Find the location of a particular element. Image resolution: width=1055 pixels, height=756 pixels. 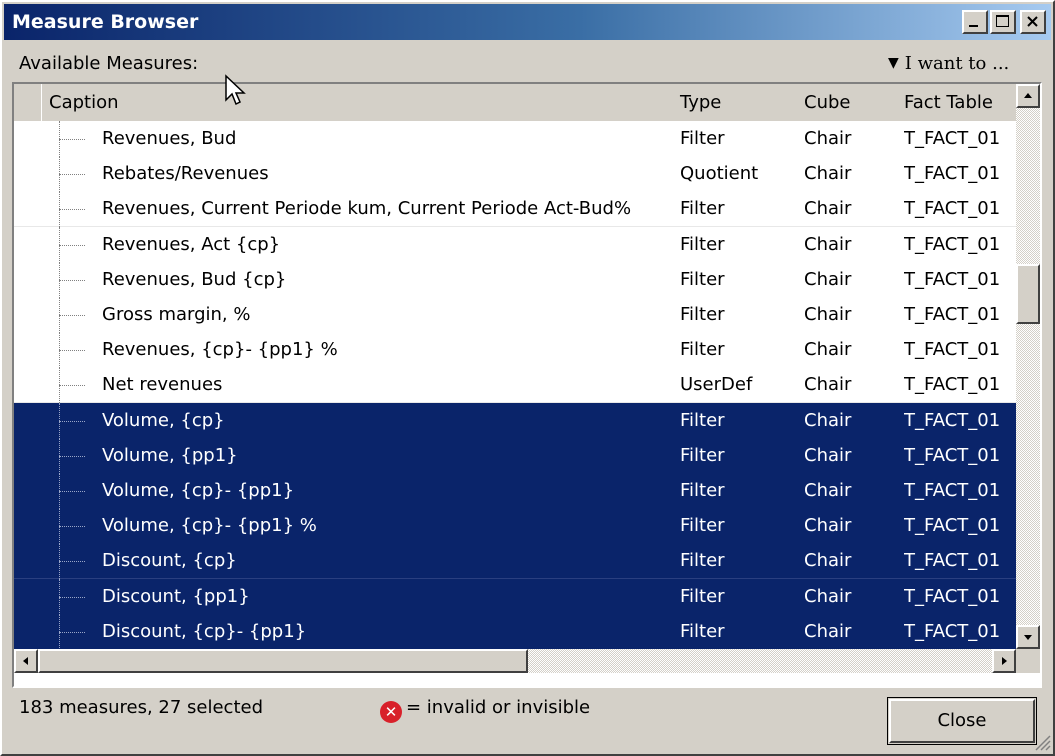

scroll-up-button is located at coordinates (1028, 96).